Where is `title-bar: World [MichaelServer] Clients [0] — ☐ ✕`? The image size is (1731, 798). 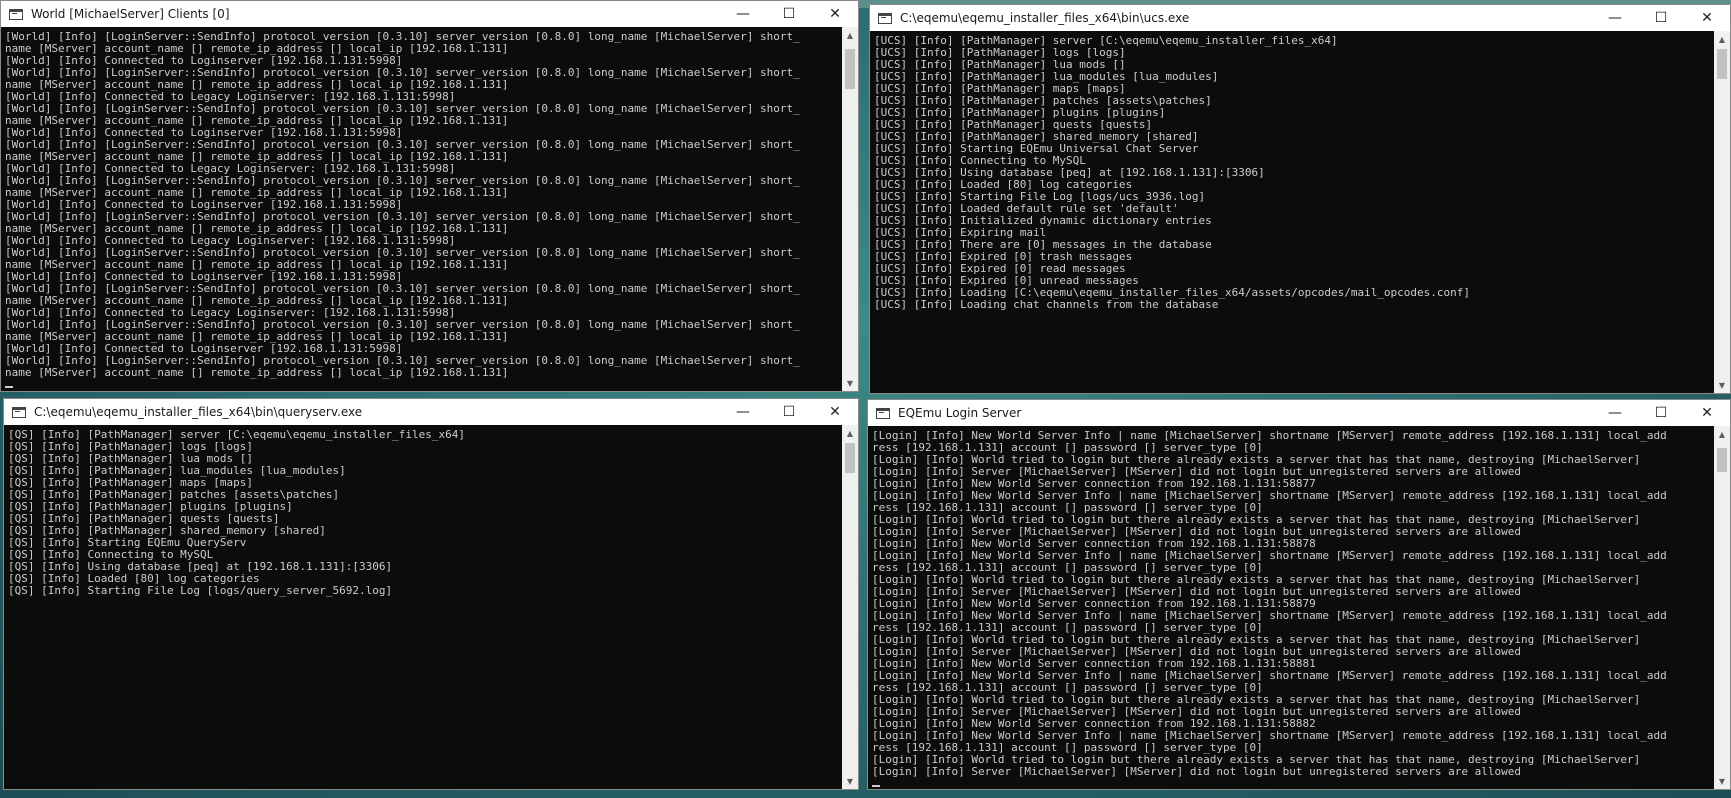
title-bar: World [MichaelServer] Clients [0] — ☐ ✕ is located at coordinates (429, 14).